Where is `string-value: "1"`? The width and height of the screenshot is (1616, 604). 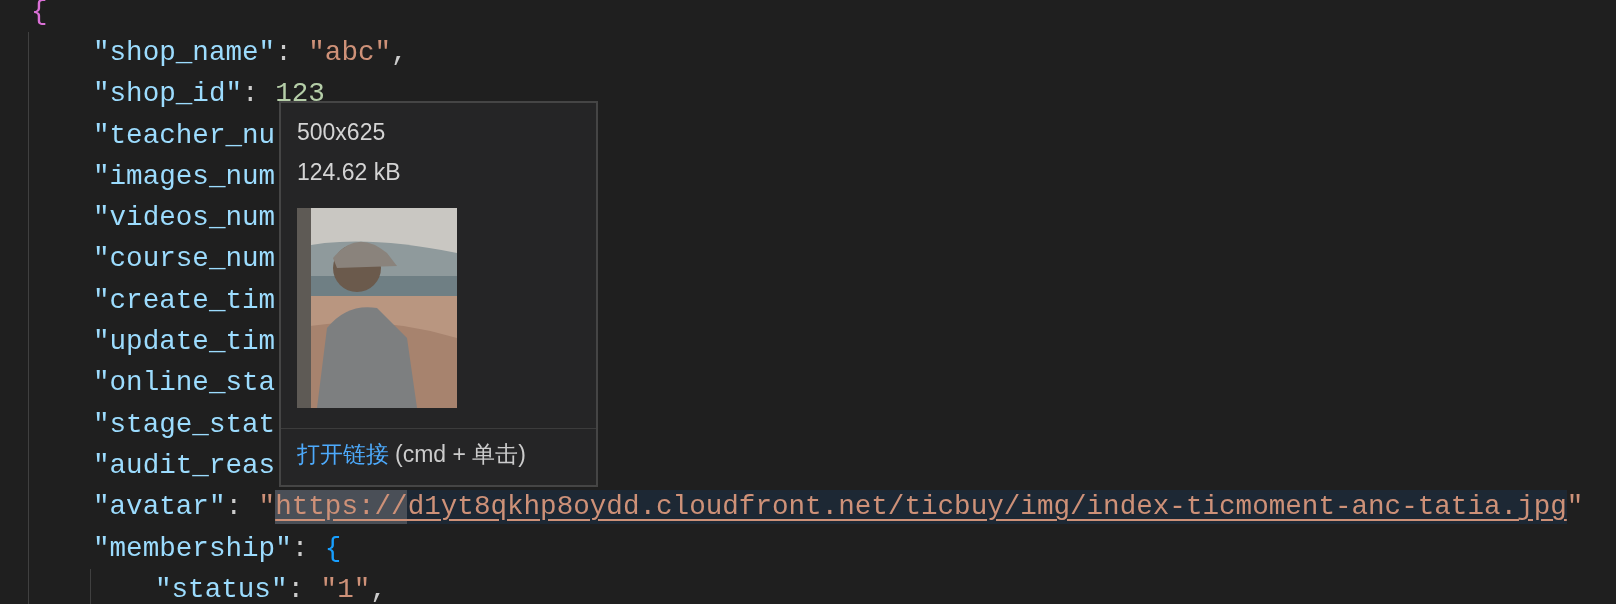
string-value: "1" is located at coordinates (345, 588).